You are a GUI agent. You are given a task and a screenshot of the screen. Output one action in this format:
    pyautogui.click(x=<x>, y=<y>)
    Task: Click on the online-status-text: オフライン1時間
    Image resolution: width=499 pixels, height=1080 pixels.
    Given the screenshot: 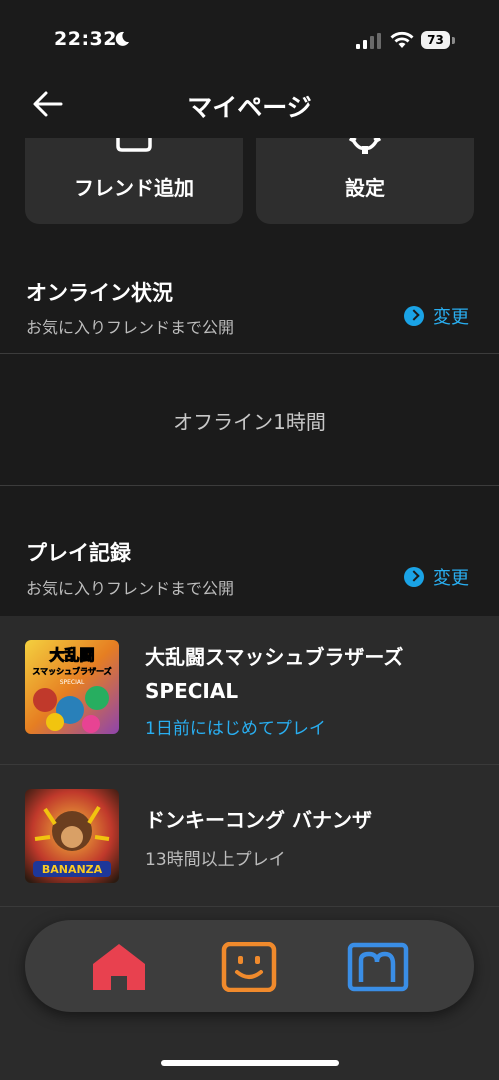 What is the action you would take?
    pyautogui.click(x=249, y=422)
    